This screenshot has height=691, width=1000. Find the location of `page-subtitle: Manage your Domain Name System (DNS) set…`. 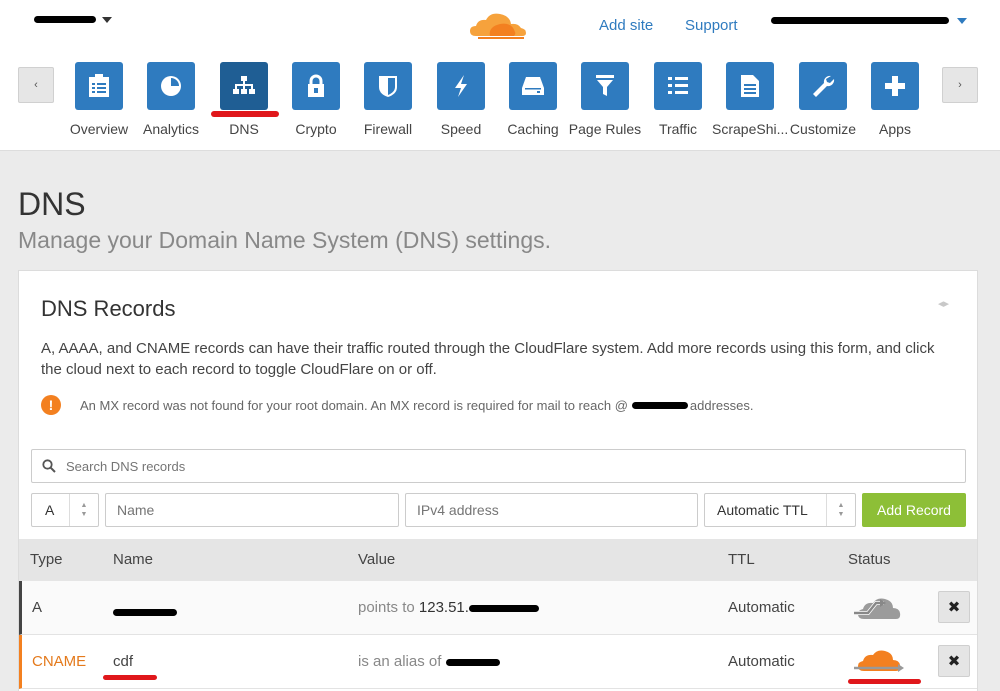

page-subtitle: Manage your Domain Name System (DNS) set… is located at coordinates (285, 240).